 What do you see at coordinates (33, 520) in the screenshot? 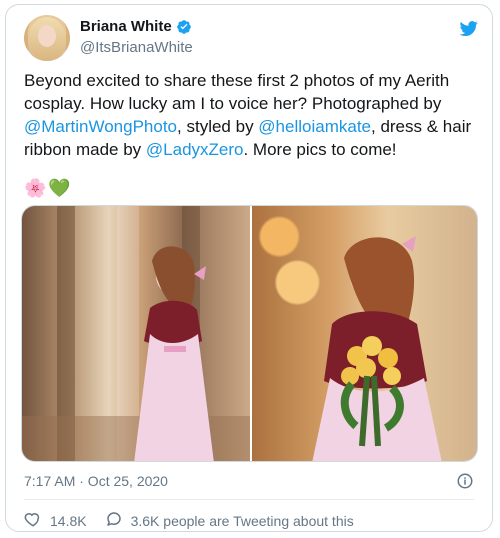
I see `like-heart-icon` at bounding box center [33, 520].